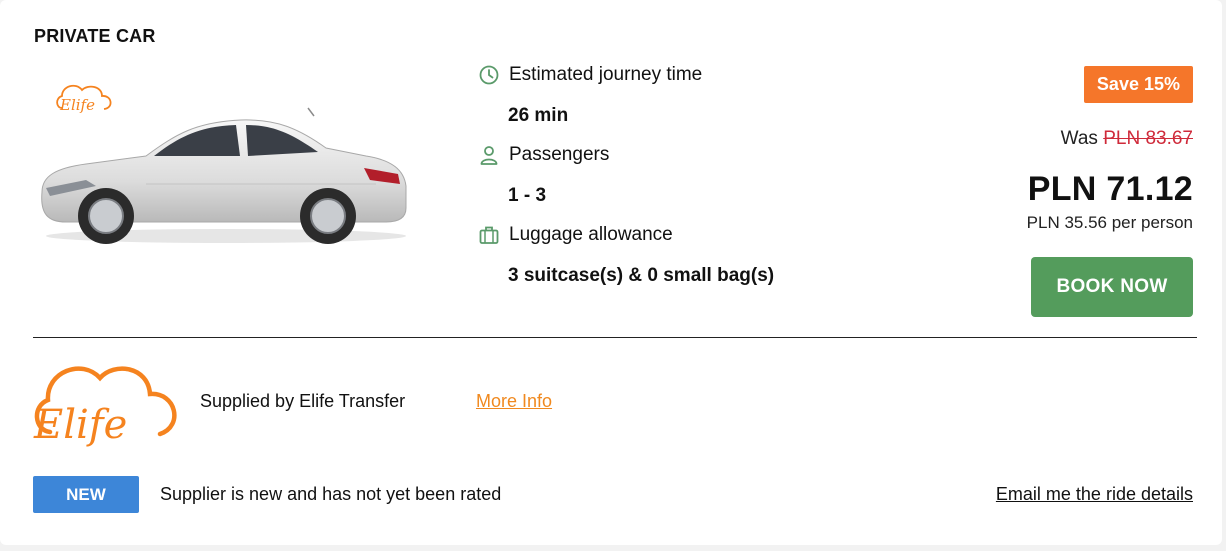 This screenshot has width=1226, height=551. I want to click on was-label: Was, so click(1079, 138).